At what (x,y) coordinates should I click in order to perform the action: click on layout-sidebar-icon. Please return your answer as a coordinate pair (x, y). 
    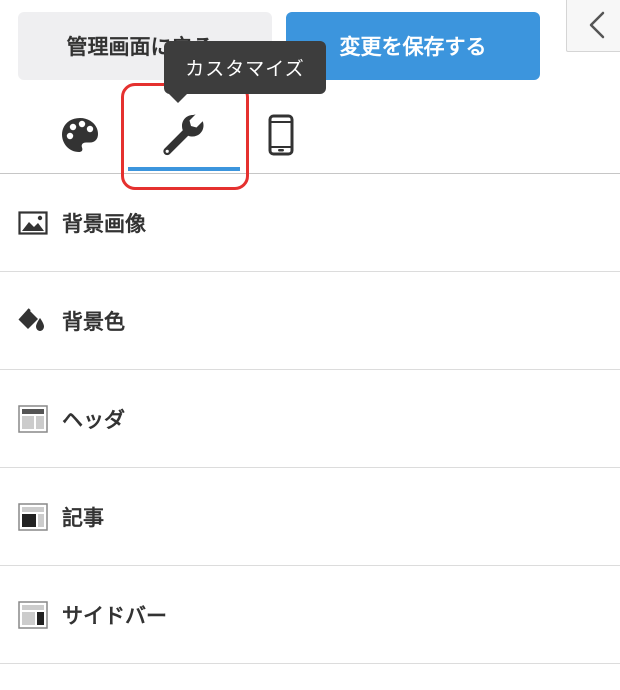
    Looking at the image, I should click on (33, 615).